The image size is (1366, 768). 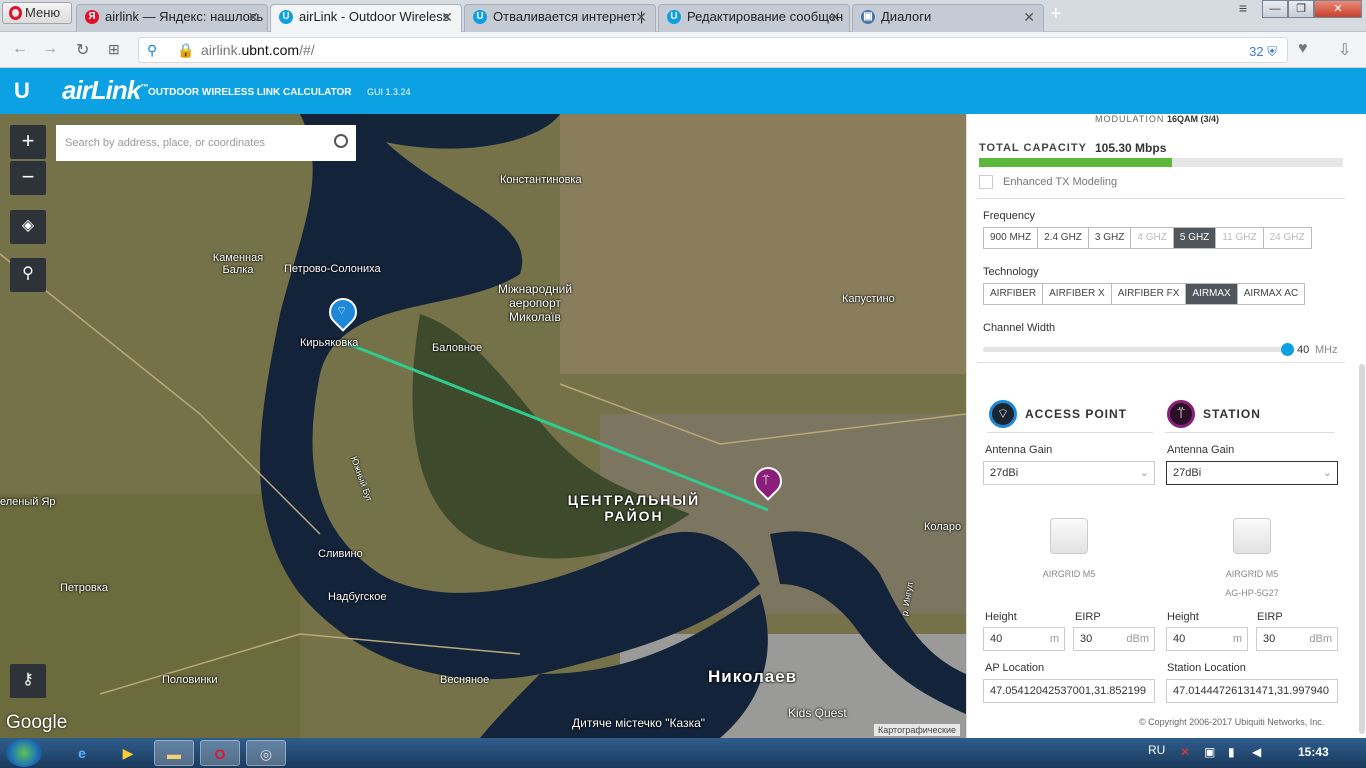 What do you see at coordinates (28, 681) in the screenshot?
I see `key-icon: ⚷` at bounding box center [28, 681].